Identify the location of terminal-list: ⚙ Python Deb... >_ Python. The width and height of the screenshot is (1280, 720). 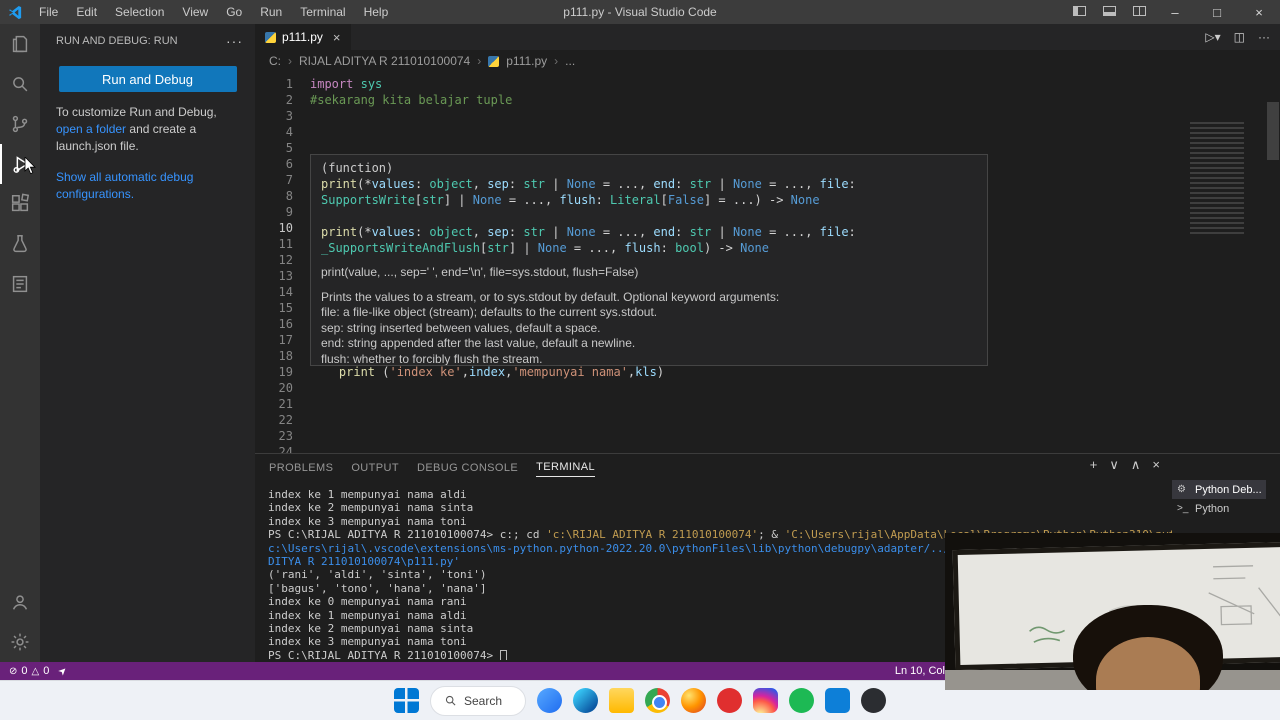
(1219, 499).